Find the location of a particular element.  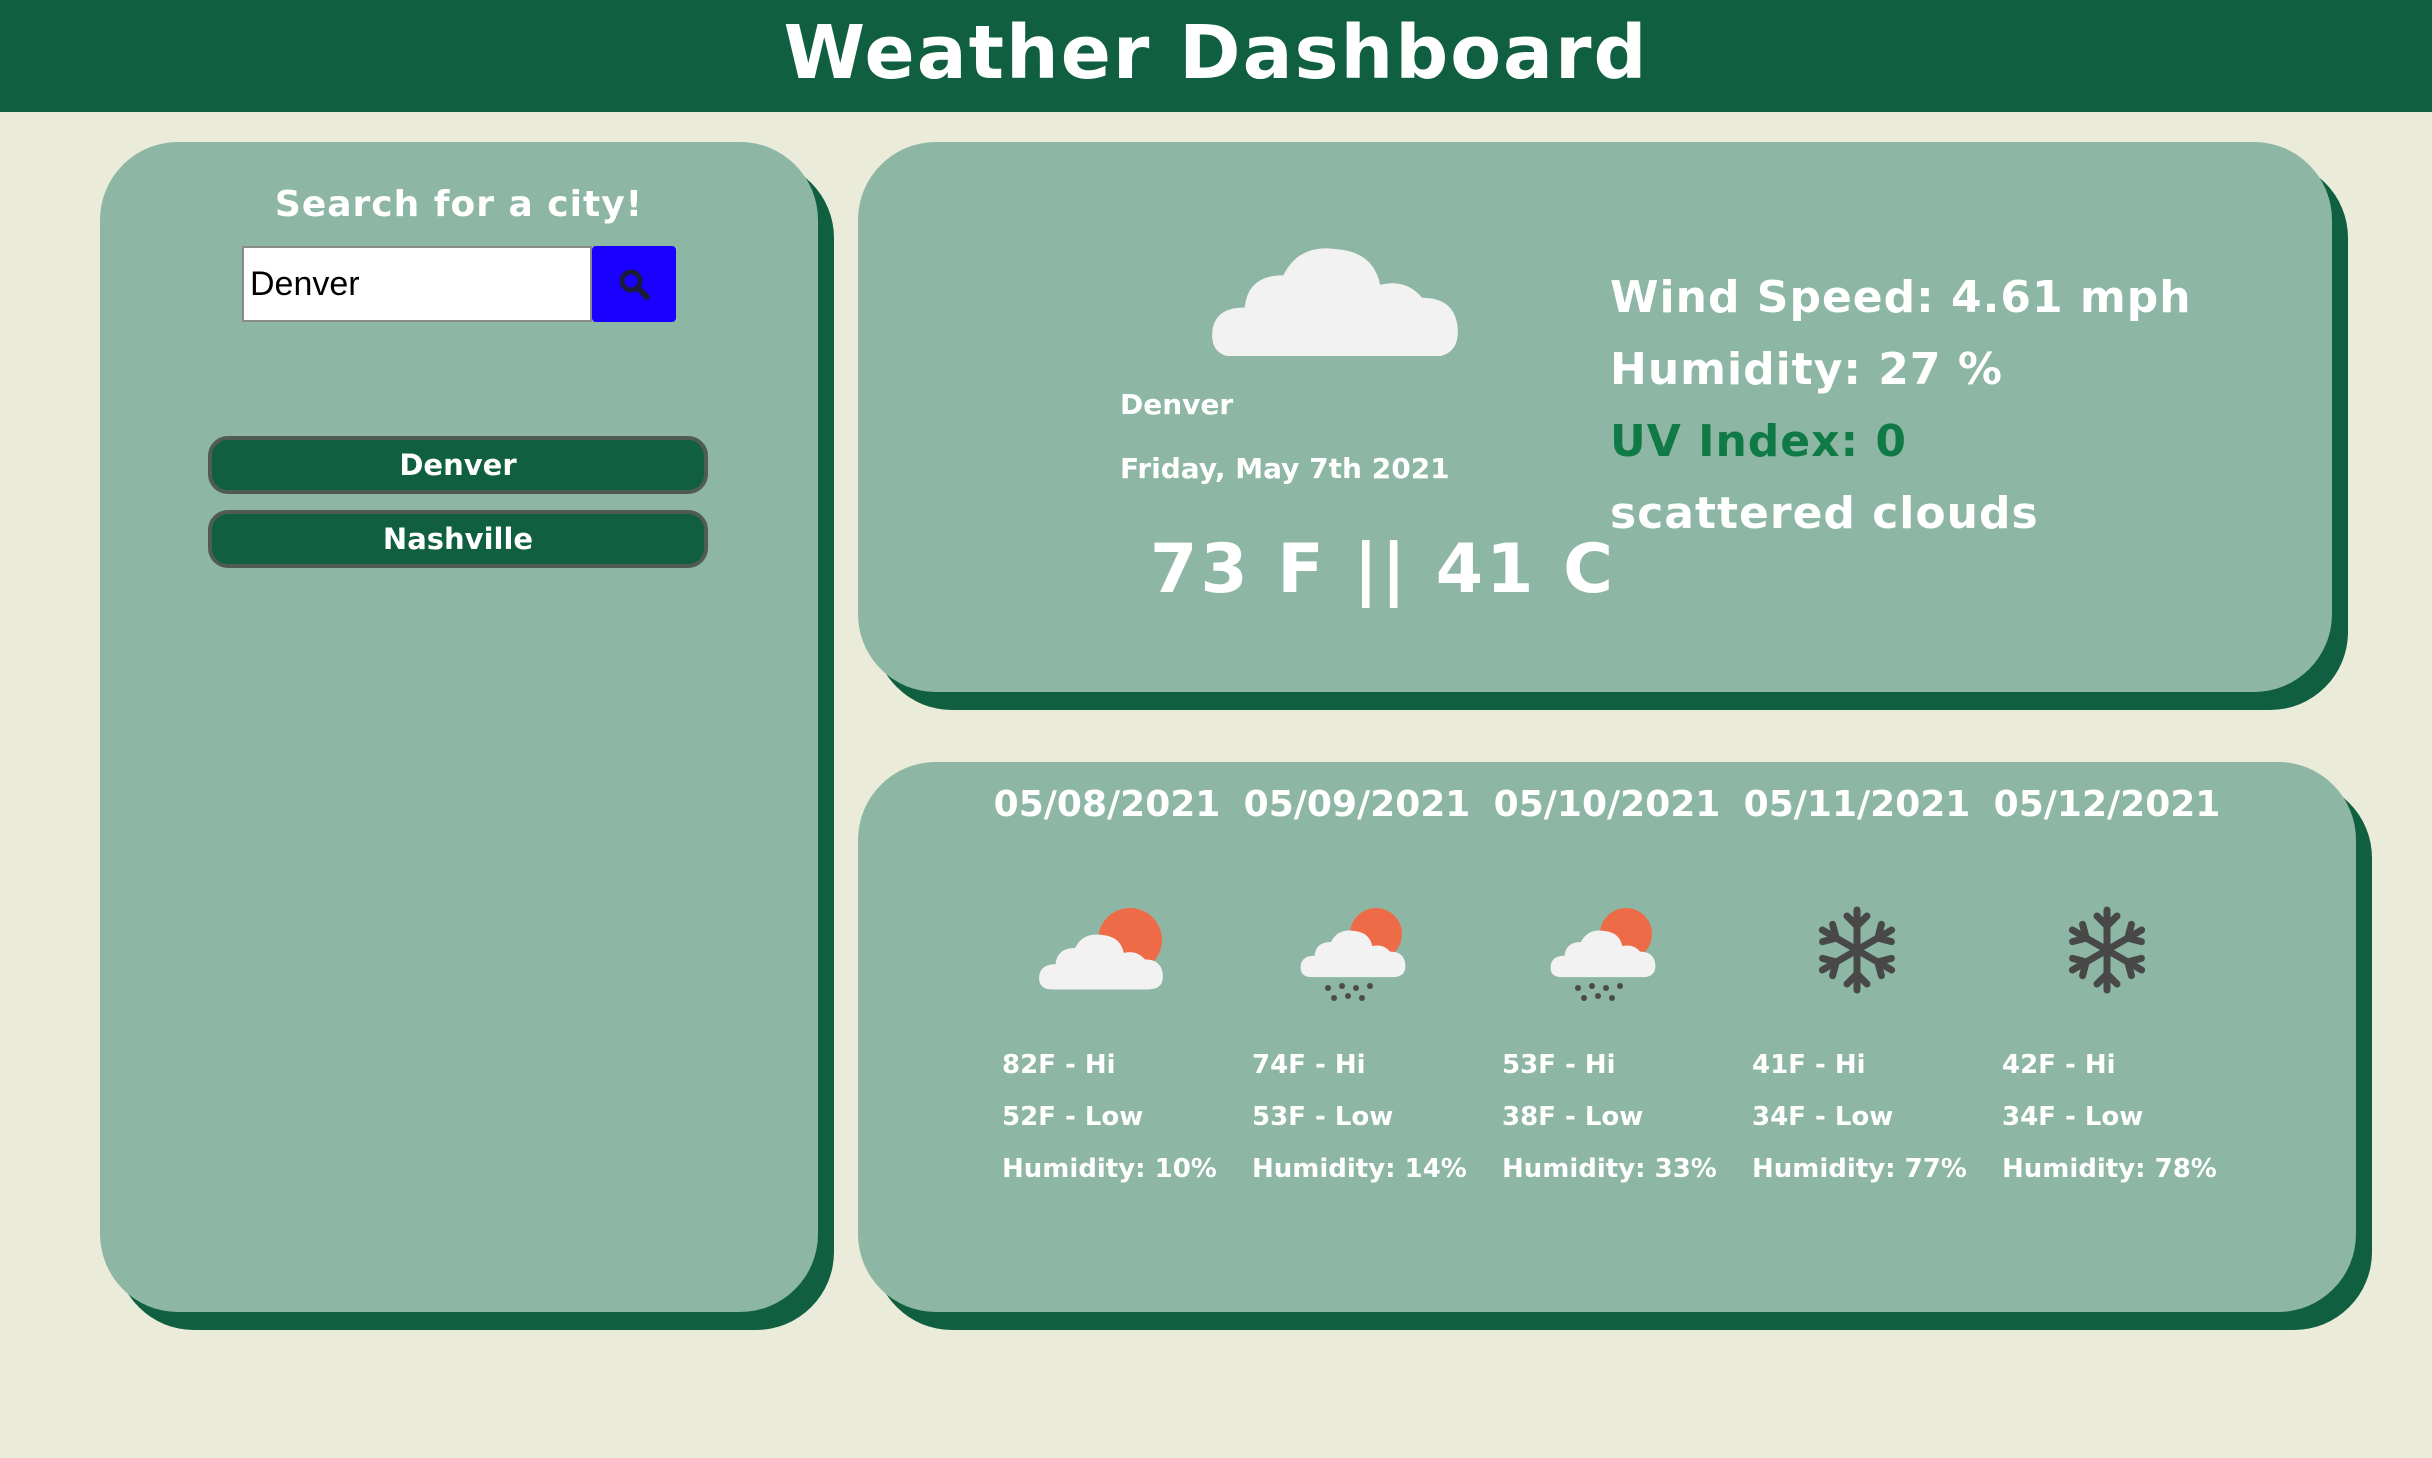

forecast-low: 52F - Low is located at coordinates (1073, 1117).